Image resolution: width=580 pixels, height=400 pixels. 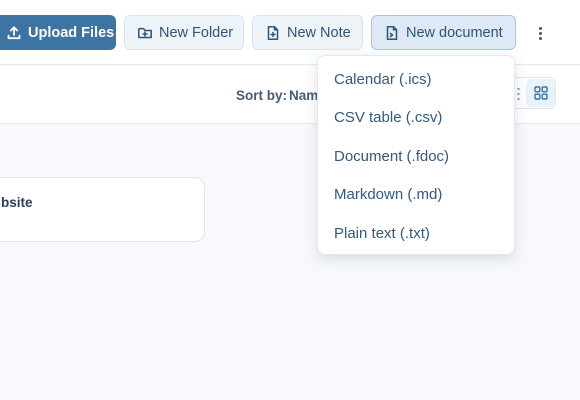 I want to click on upload-files-button: Upload Files, so click(x=58, y=32).